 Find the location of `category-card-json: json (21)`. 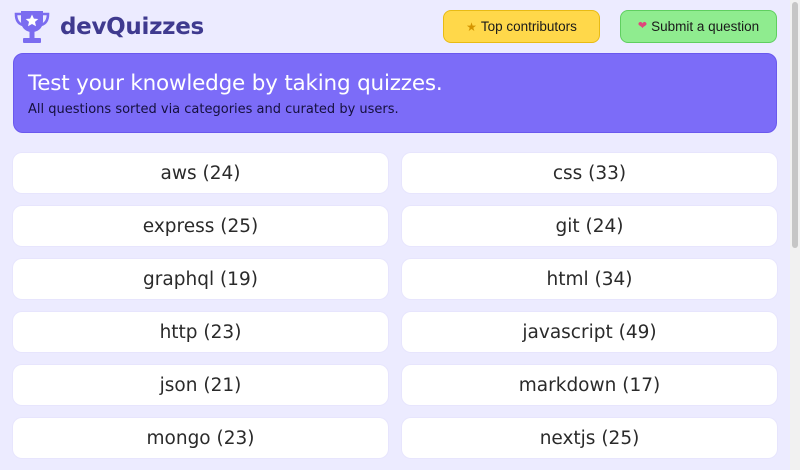

category-card-json: json (21) is located at coordinates (200, 385).